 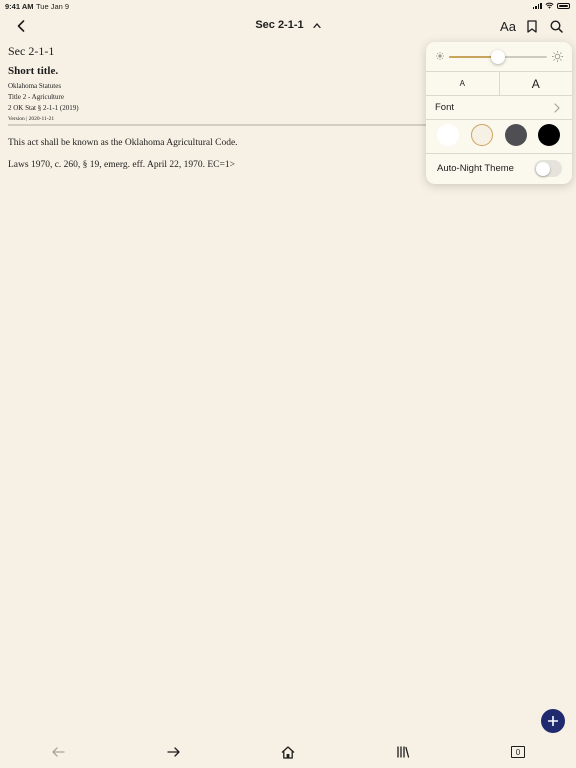 I want to click on brightness-slider-thumb, so click(x=498, y=57).